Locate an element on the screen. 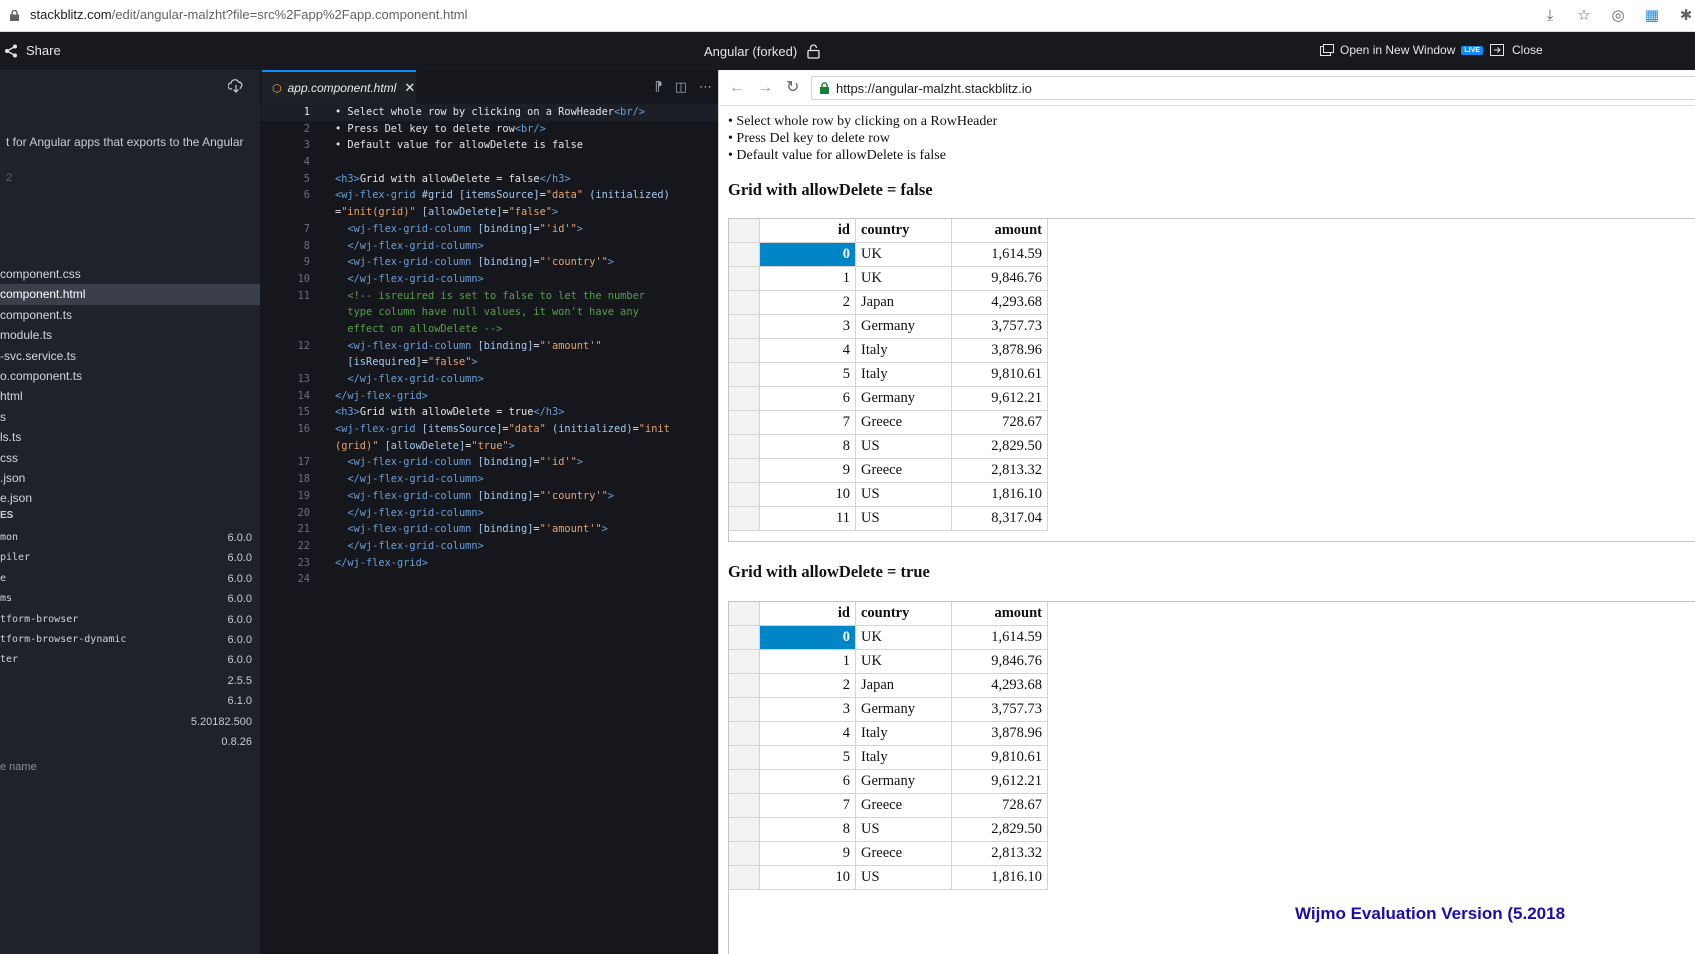 The image size is (1695, 954). file-item: e.json is located at coordinates (130, 498).